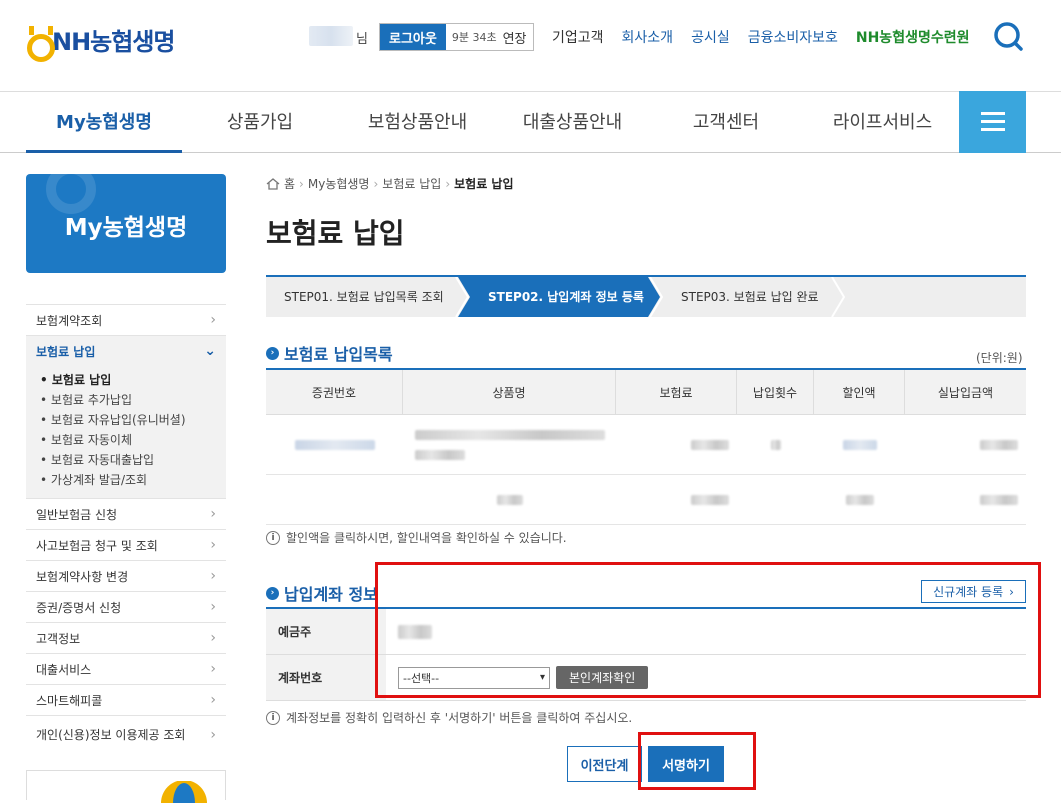 The image size is (1061, 803). I want to click on home-icon, so click(273, 183).